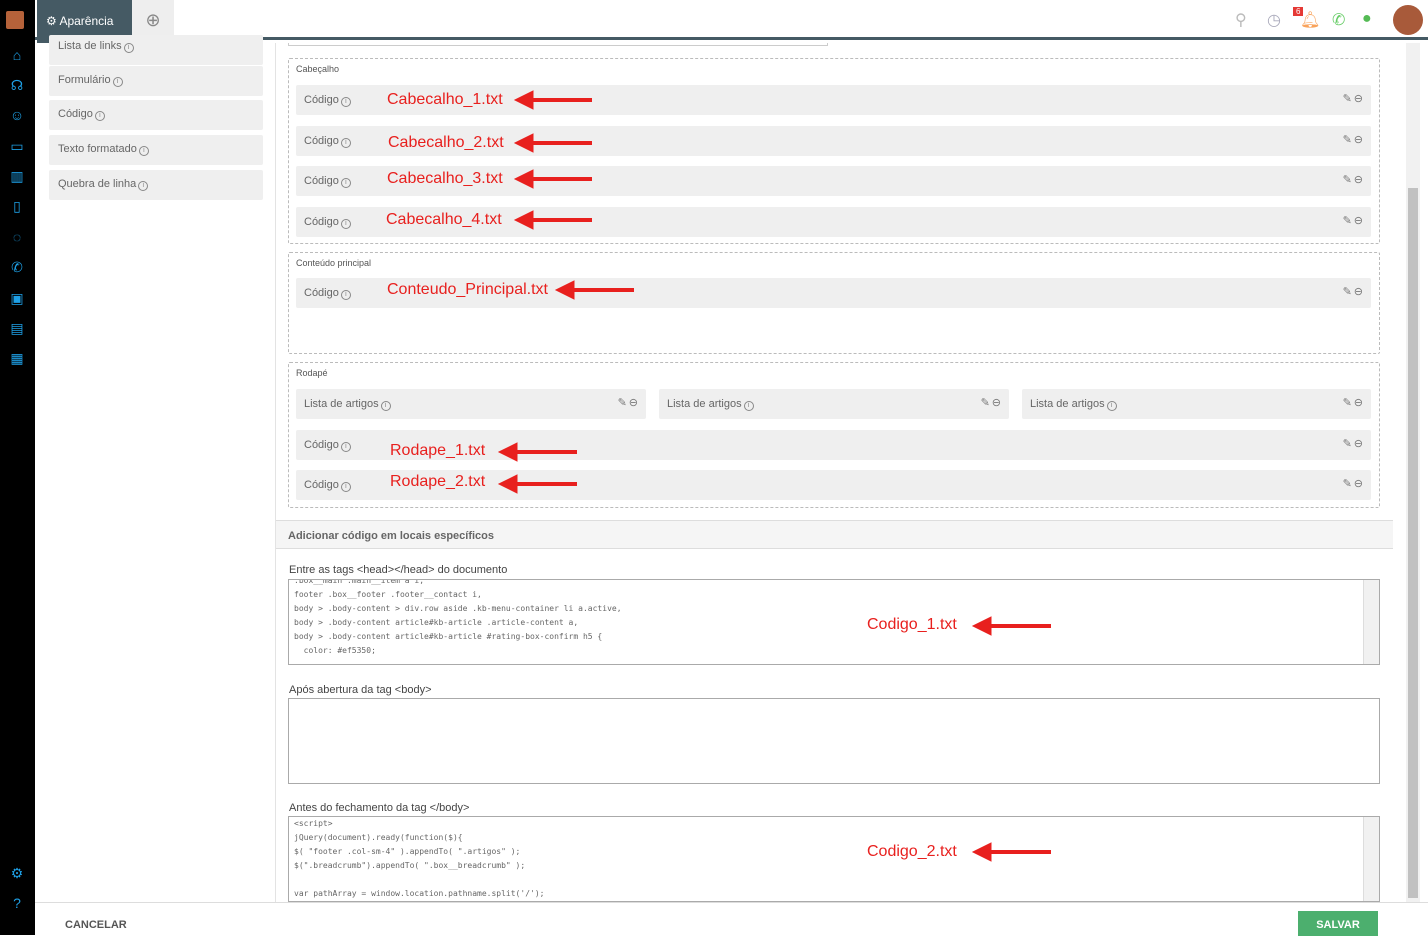  Describe the element at coordinates (96, 925) in the screenshot. I see `cancel-button: CANCELAR` at that location.